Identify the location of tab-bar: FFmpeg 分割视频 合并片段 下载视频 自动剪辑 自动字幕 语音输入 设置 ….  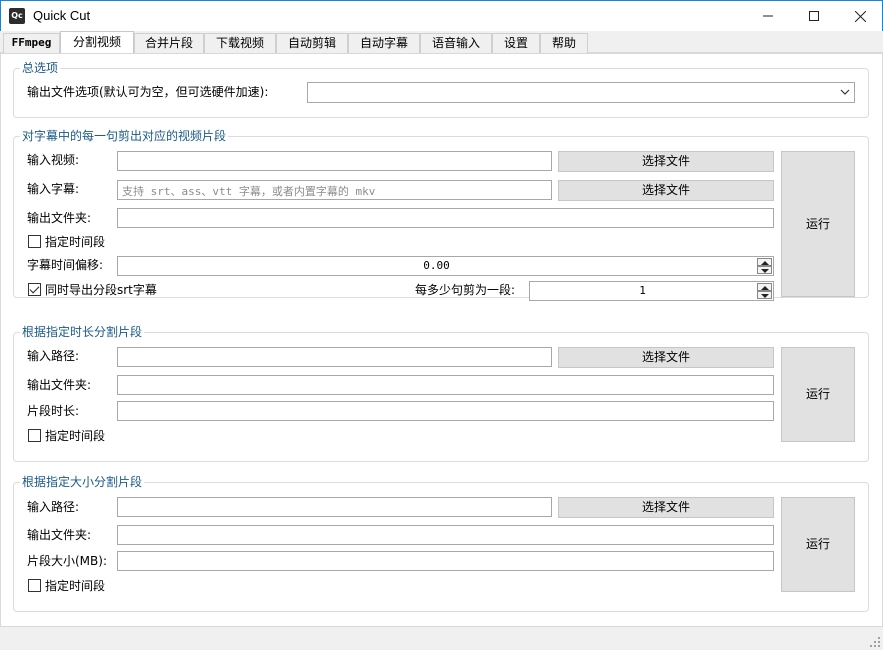
(441, 42).